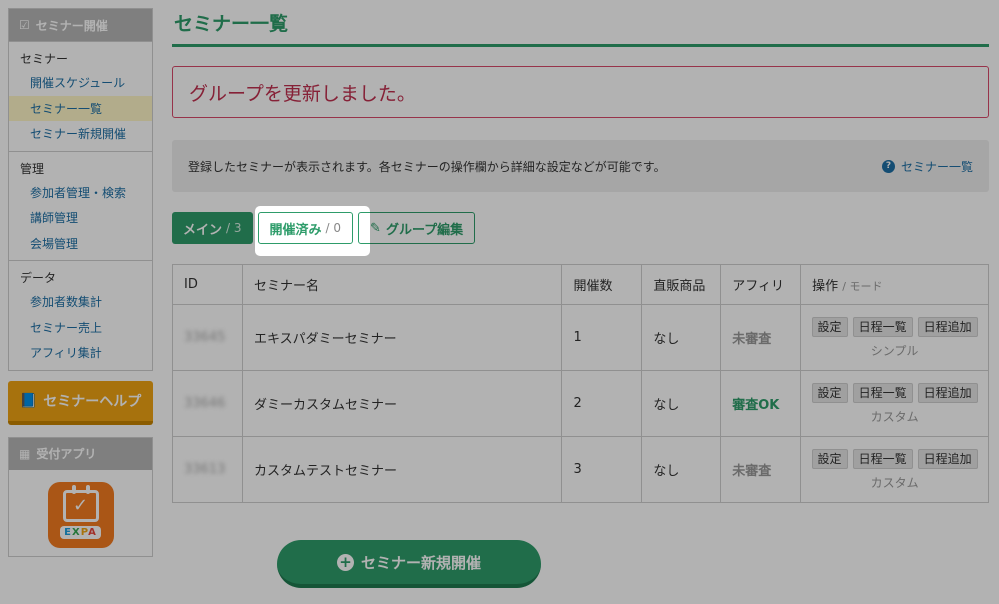 This screenshot has height=604, width=999. I want to click on seminar-affiliate-cell: 審査OK, so click(761, 403).